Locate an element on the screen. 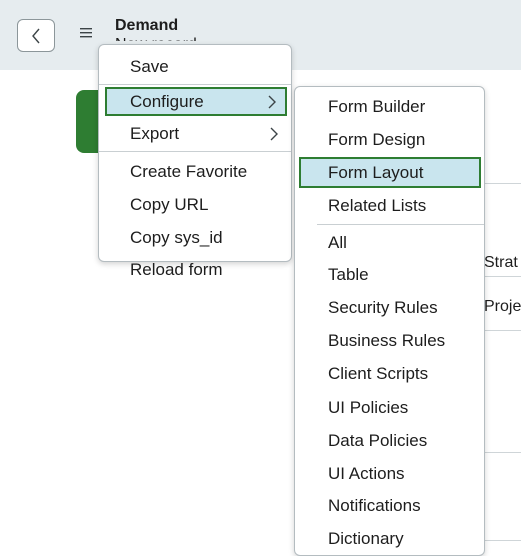 This screenshot has height=556, width=521. record-type-title: Demand is located at coordinates (147, 25).